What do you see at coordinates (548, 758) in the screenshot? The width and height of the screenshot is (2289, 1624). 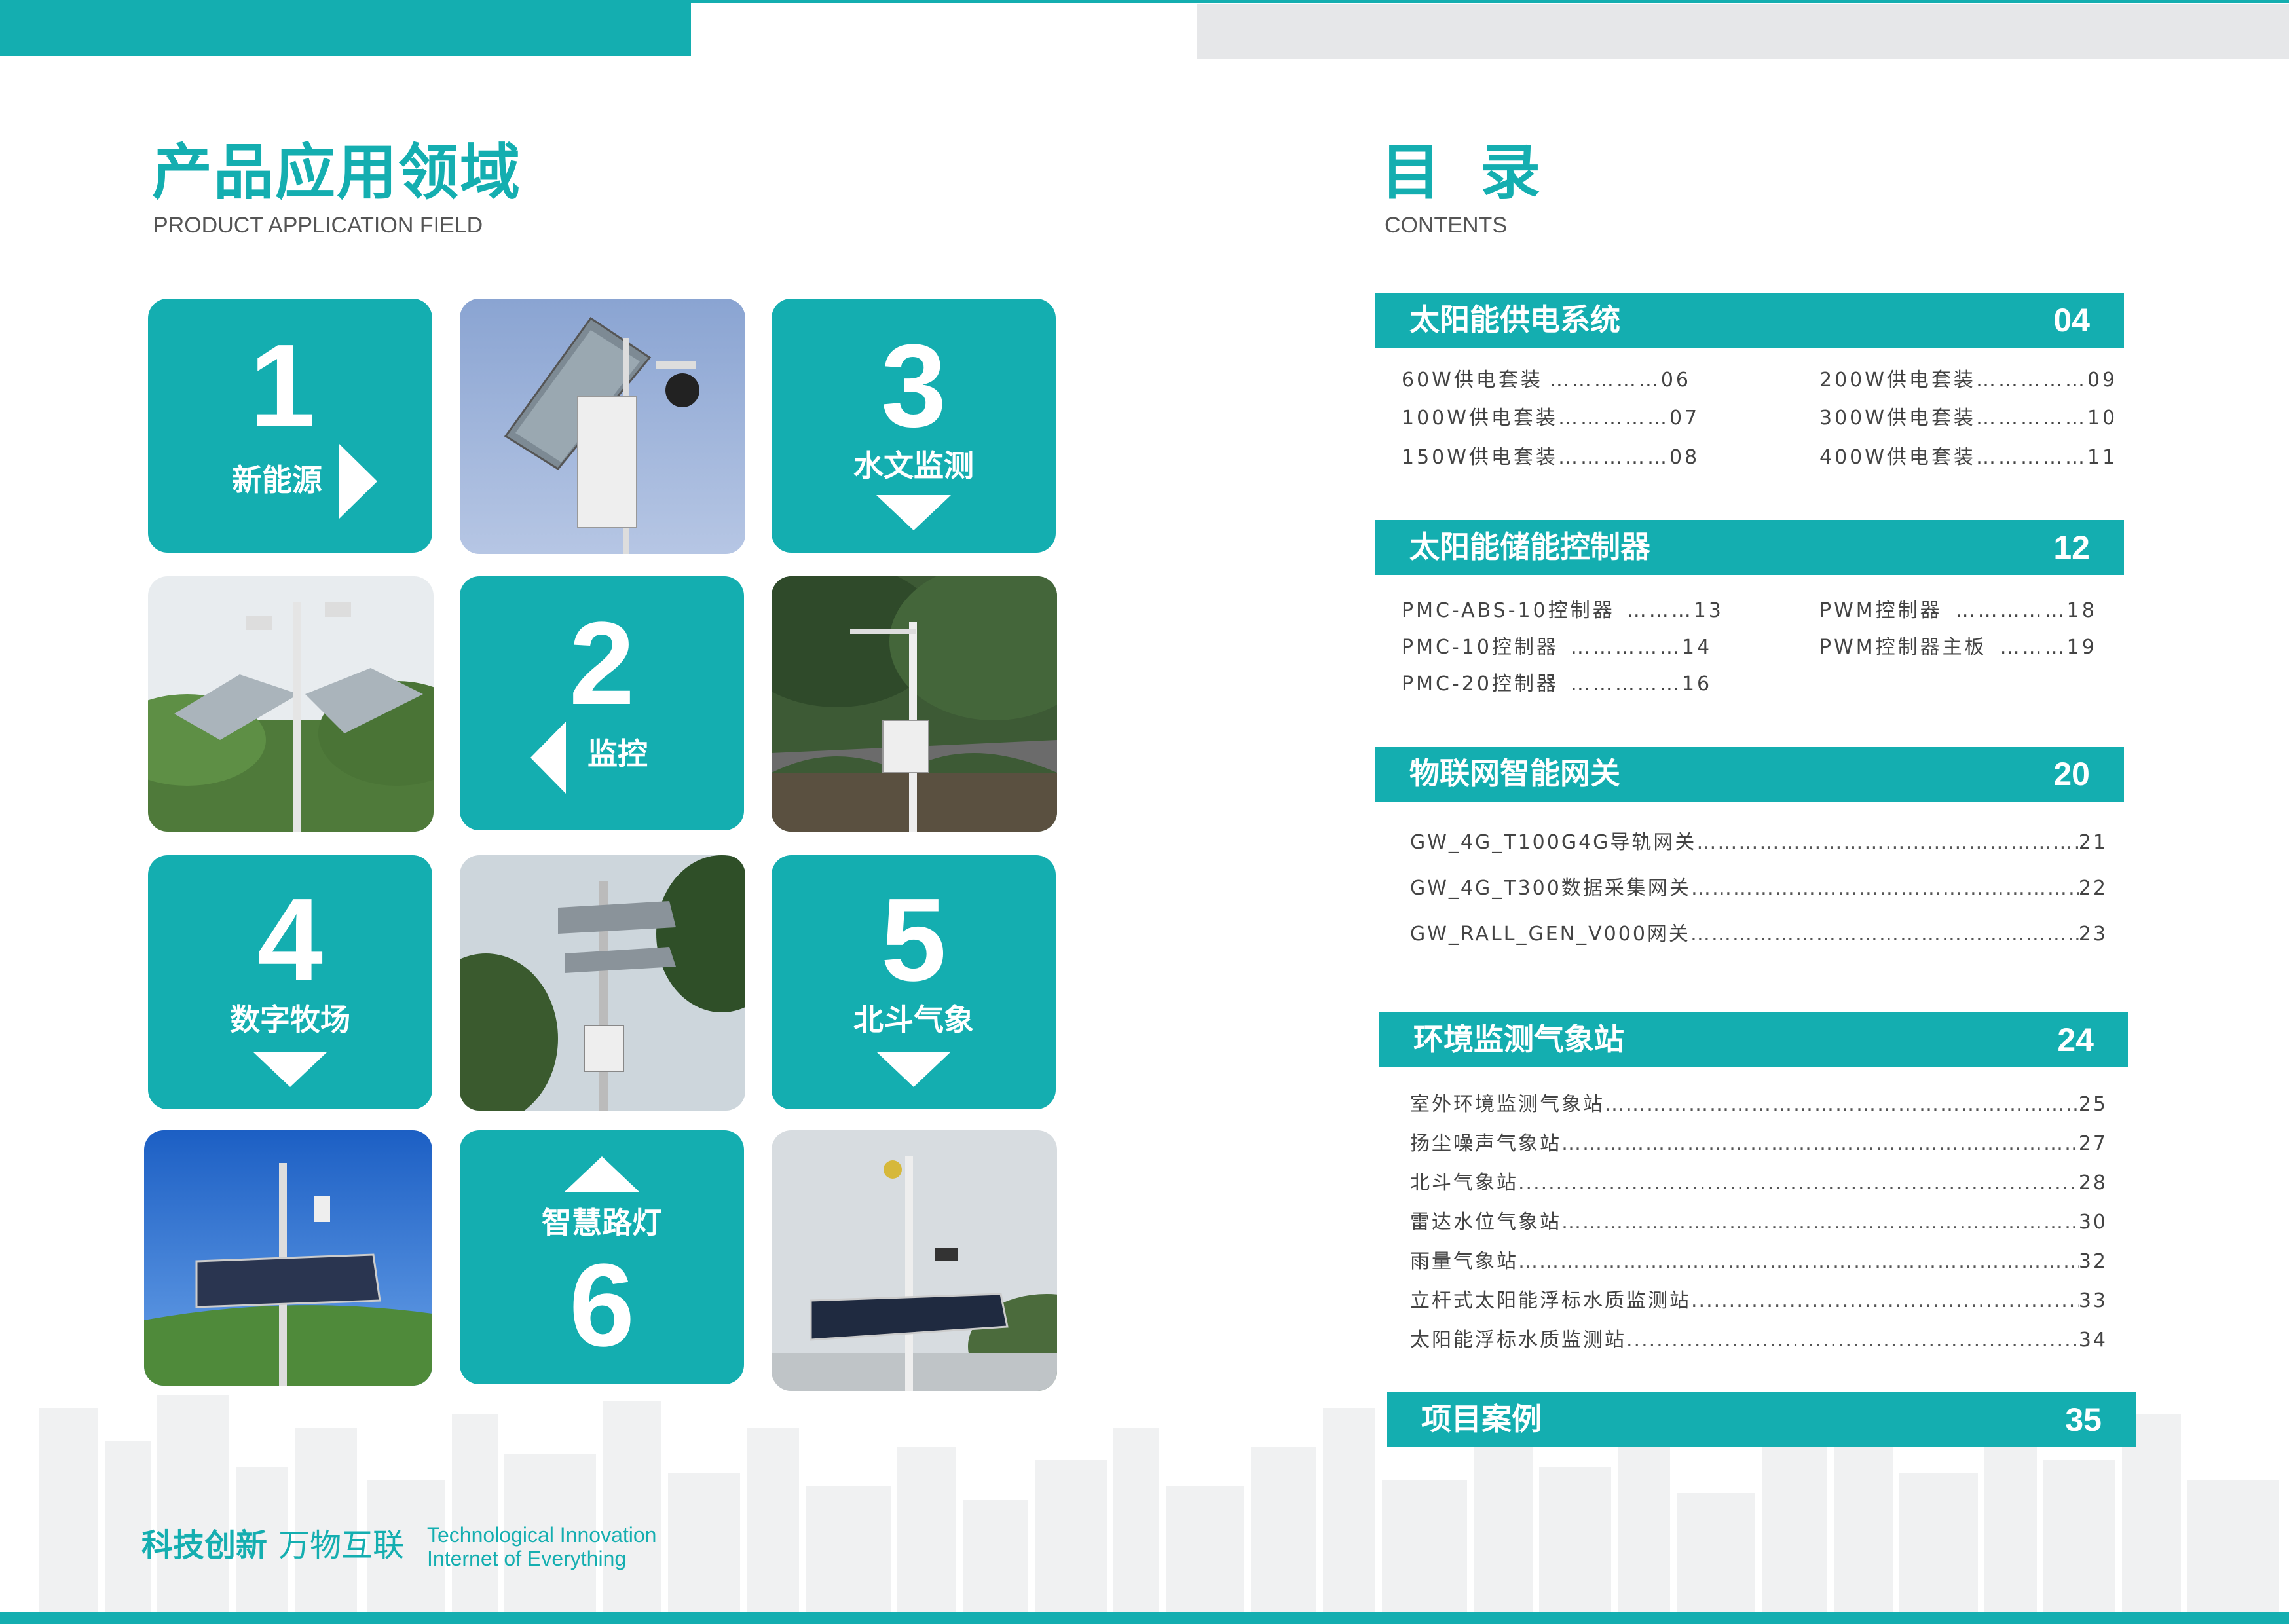 I see `arrow-left-icon` at bounding box center [548, 758].